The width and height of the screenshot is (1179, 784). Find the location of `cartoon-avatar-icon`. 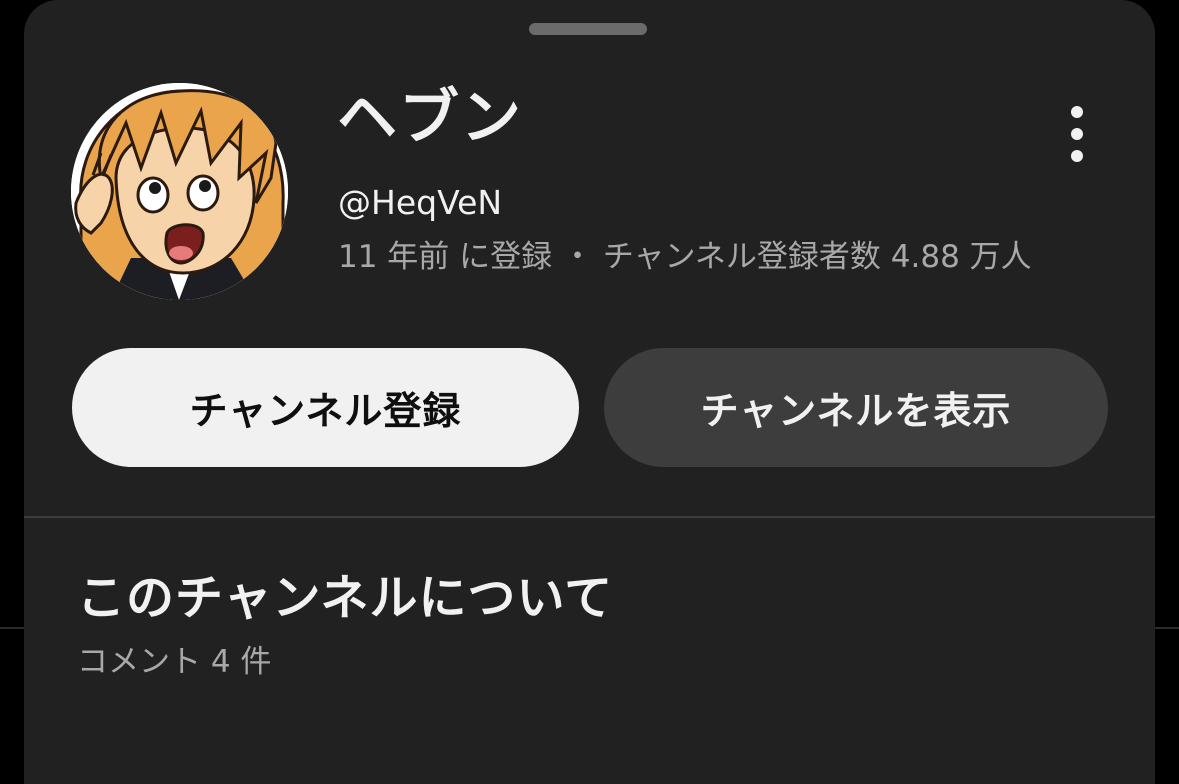

cartoon-avatar-icon is located at coordinates (179, 191).